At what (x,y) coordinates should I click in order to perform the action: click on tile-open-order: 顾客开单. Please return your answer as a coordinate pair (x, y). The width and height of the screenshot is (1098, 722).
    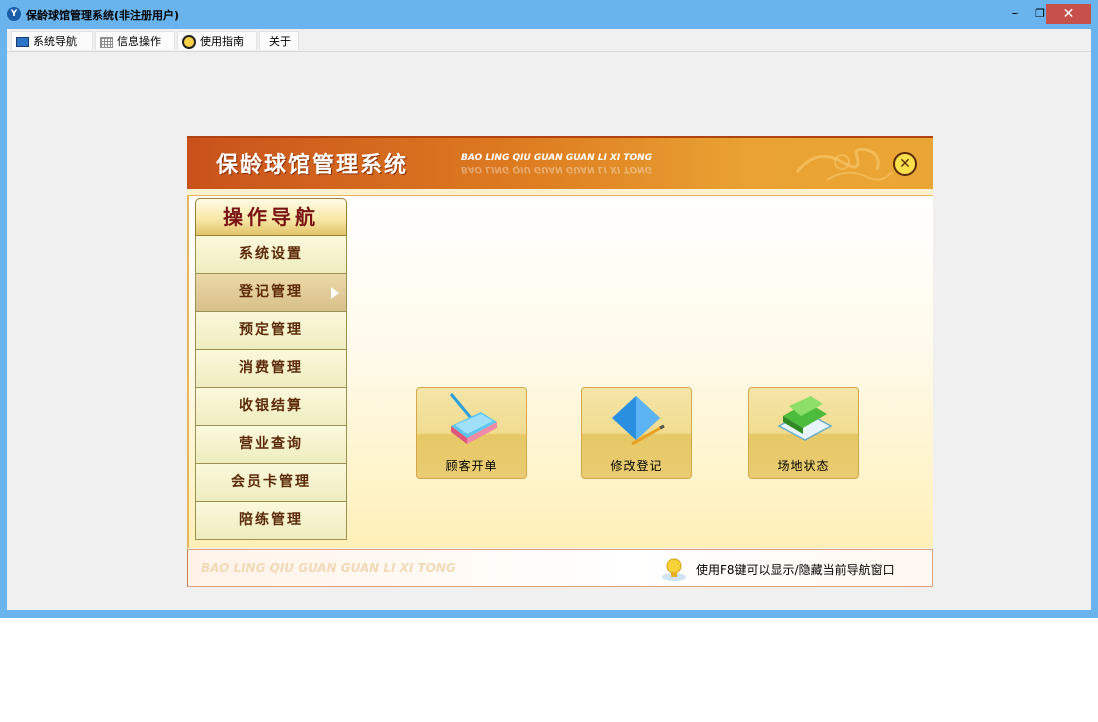
    Looking at the image, I should click on (471, 433).